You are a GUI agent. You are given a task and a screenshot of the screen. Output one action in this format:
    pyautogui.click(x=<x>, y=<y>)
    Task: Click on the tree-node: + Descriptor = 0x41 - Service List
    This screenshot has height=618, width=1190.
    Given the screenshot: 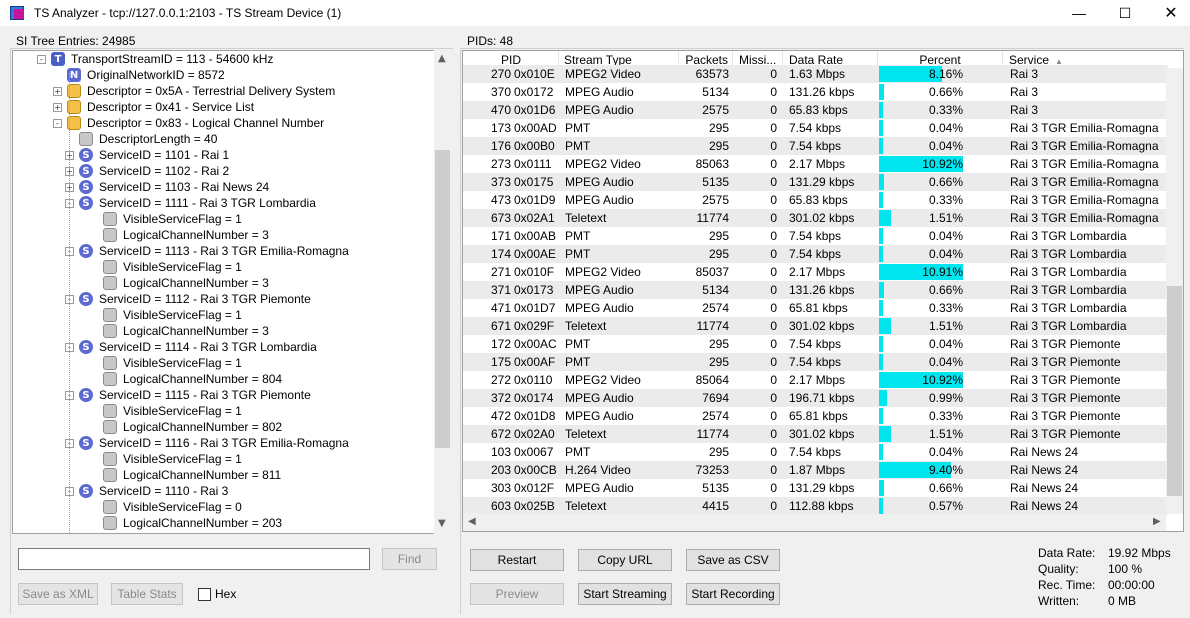 What is the action you would take?
    pyautogui.click(x=153, y=107)
    